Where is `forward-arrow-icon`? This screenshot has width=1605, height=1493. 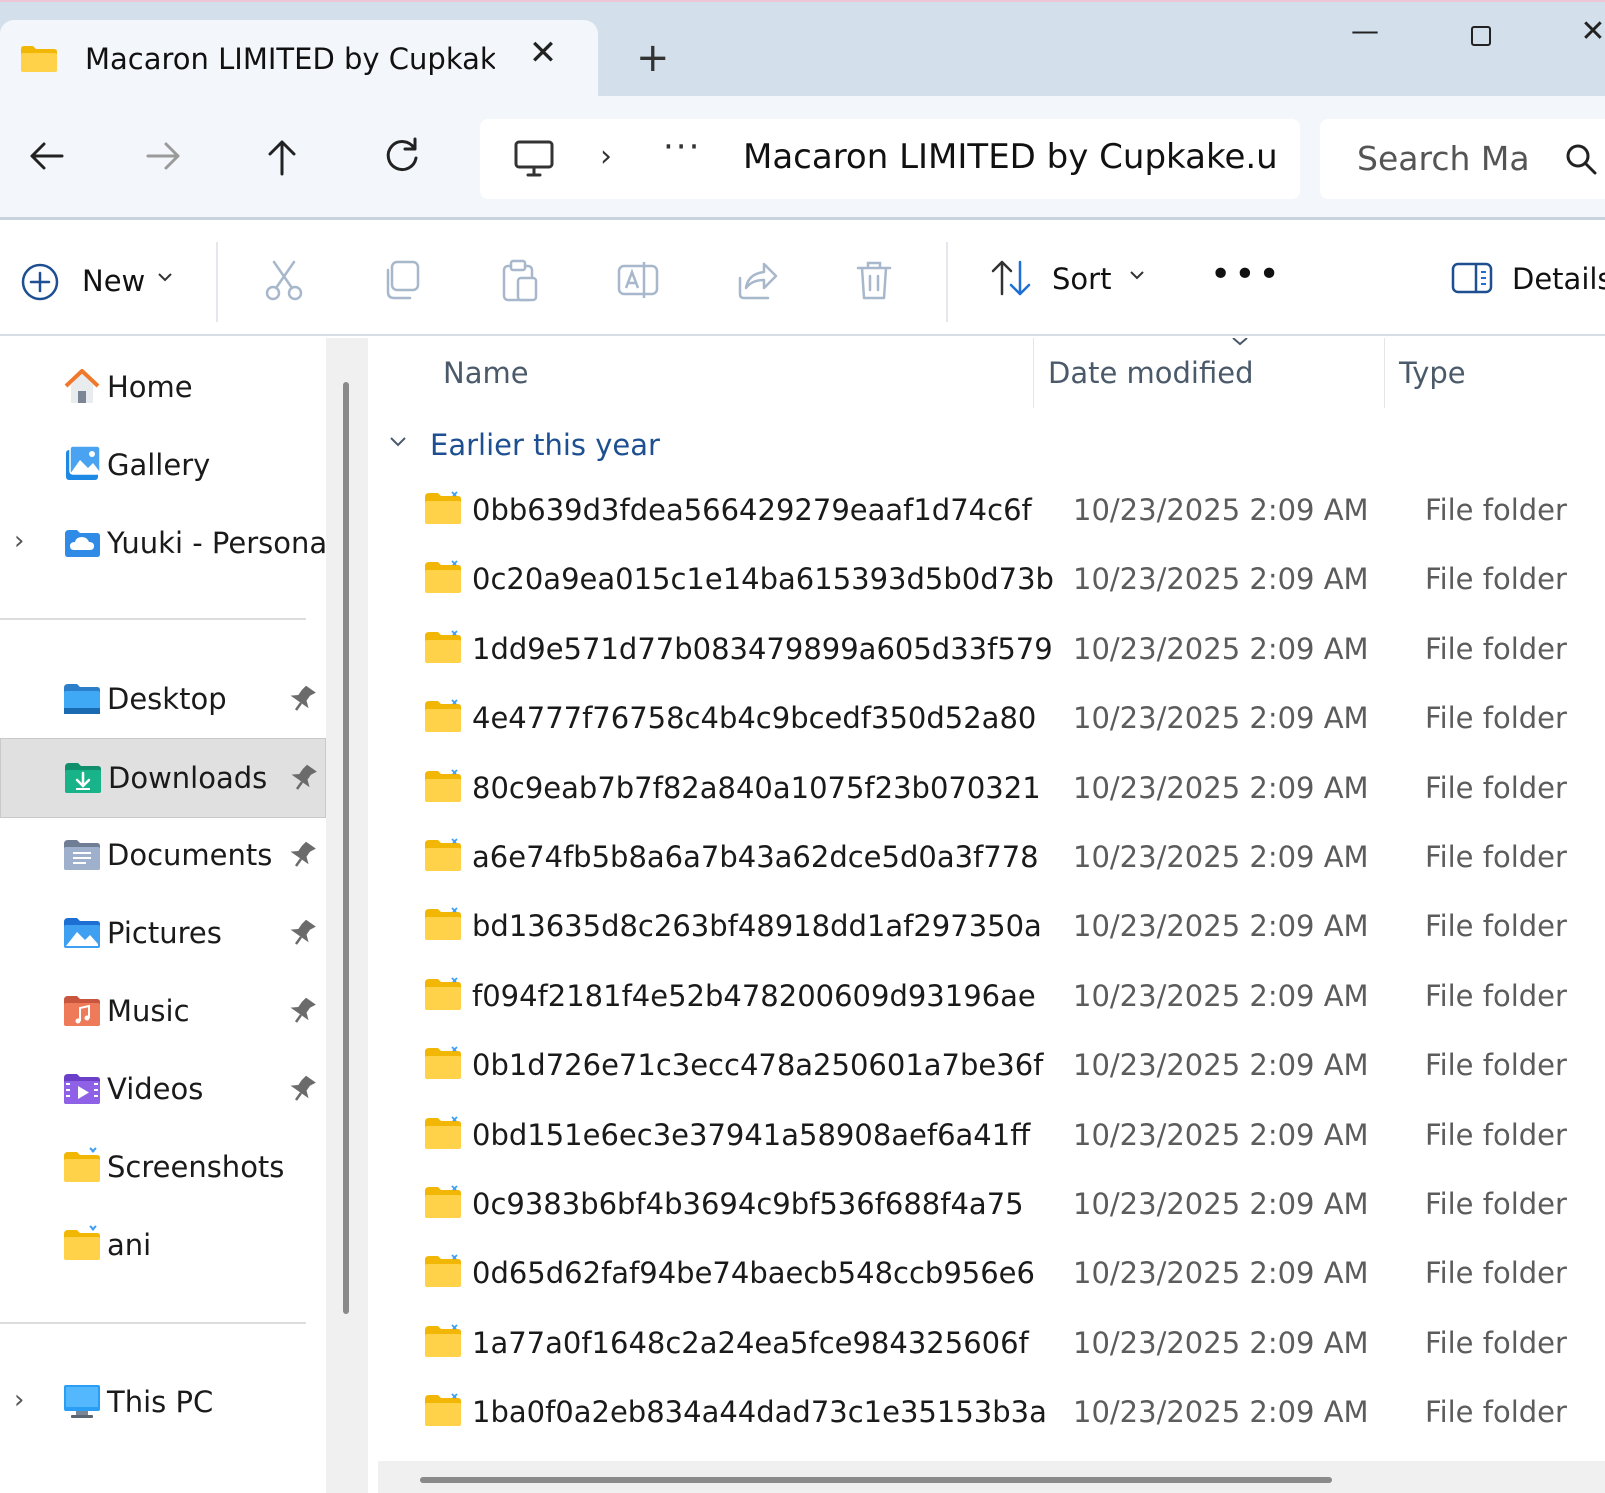 forward-arrow-icon is located at coordinates (164, 156).